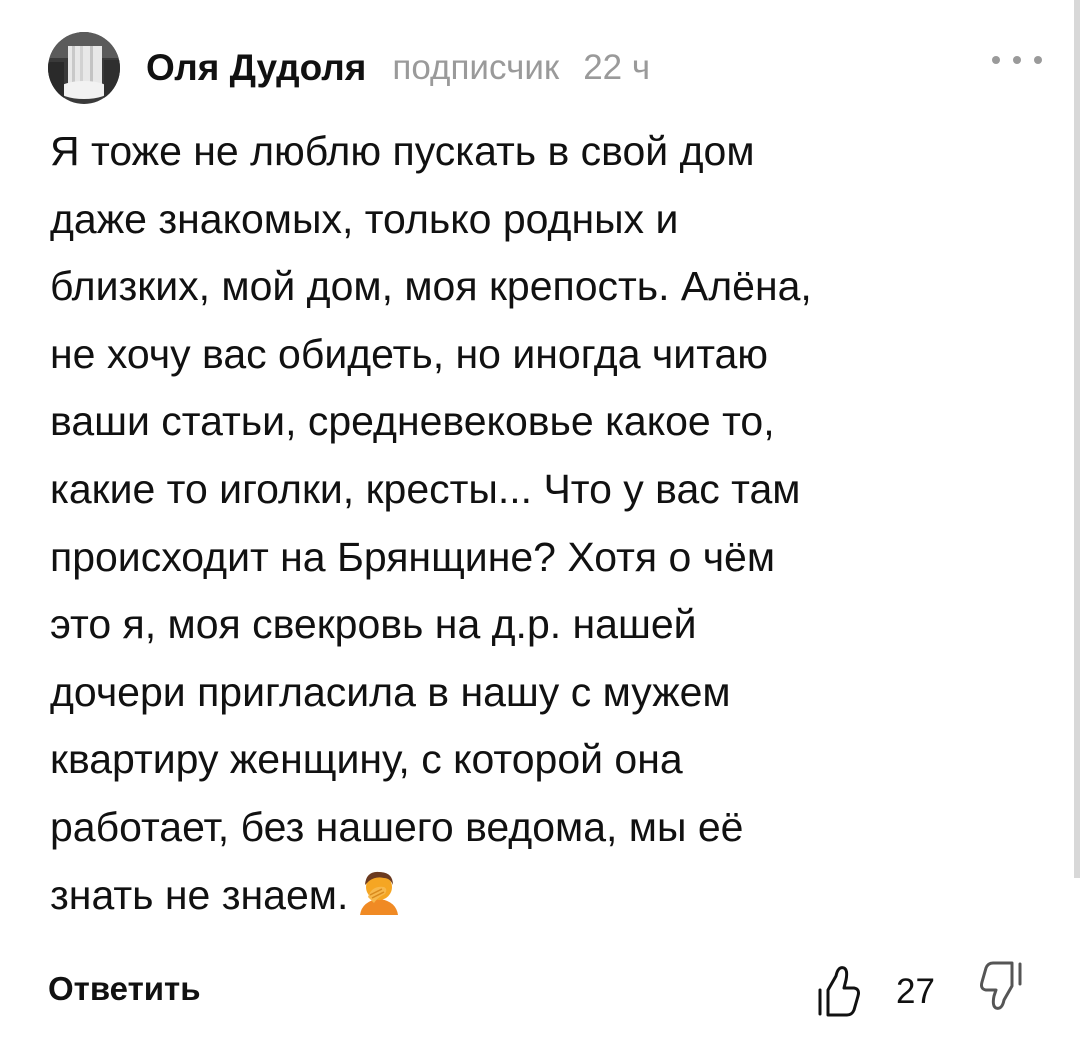 The height and width of the screenshot is (1043, 1080). I want to click on comment-header: Оля Дудоля подписчик 22 ч, so click(548, 68).